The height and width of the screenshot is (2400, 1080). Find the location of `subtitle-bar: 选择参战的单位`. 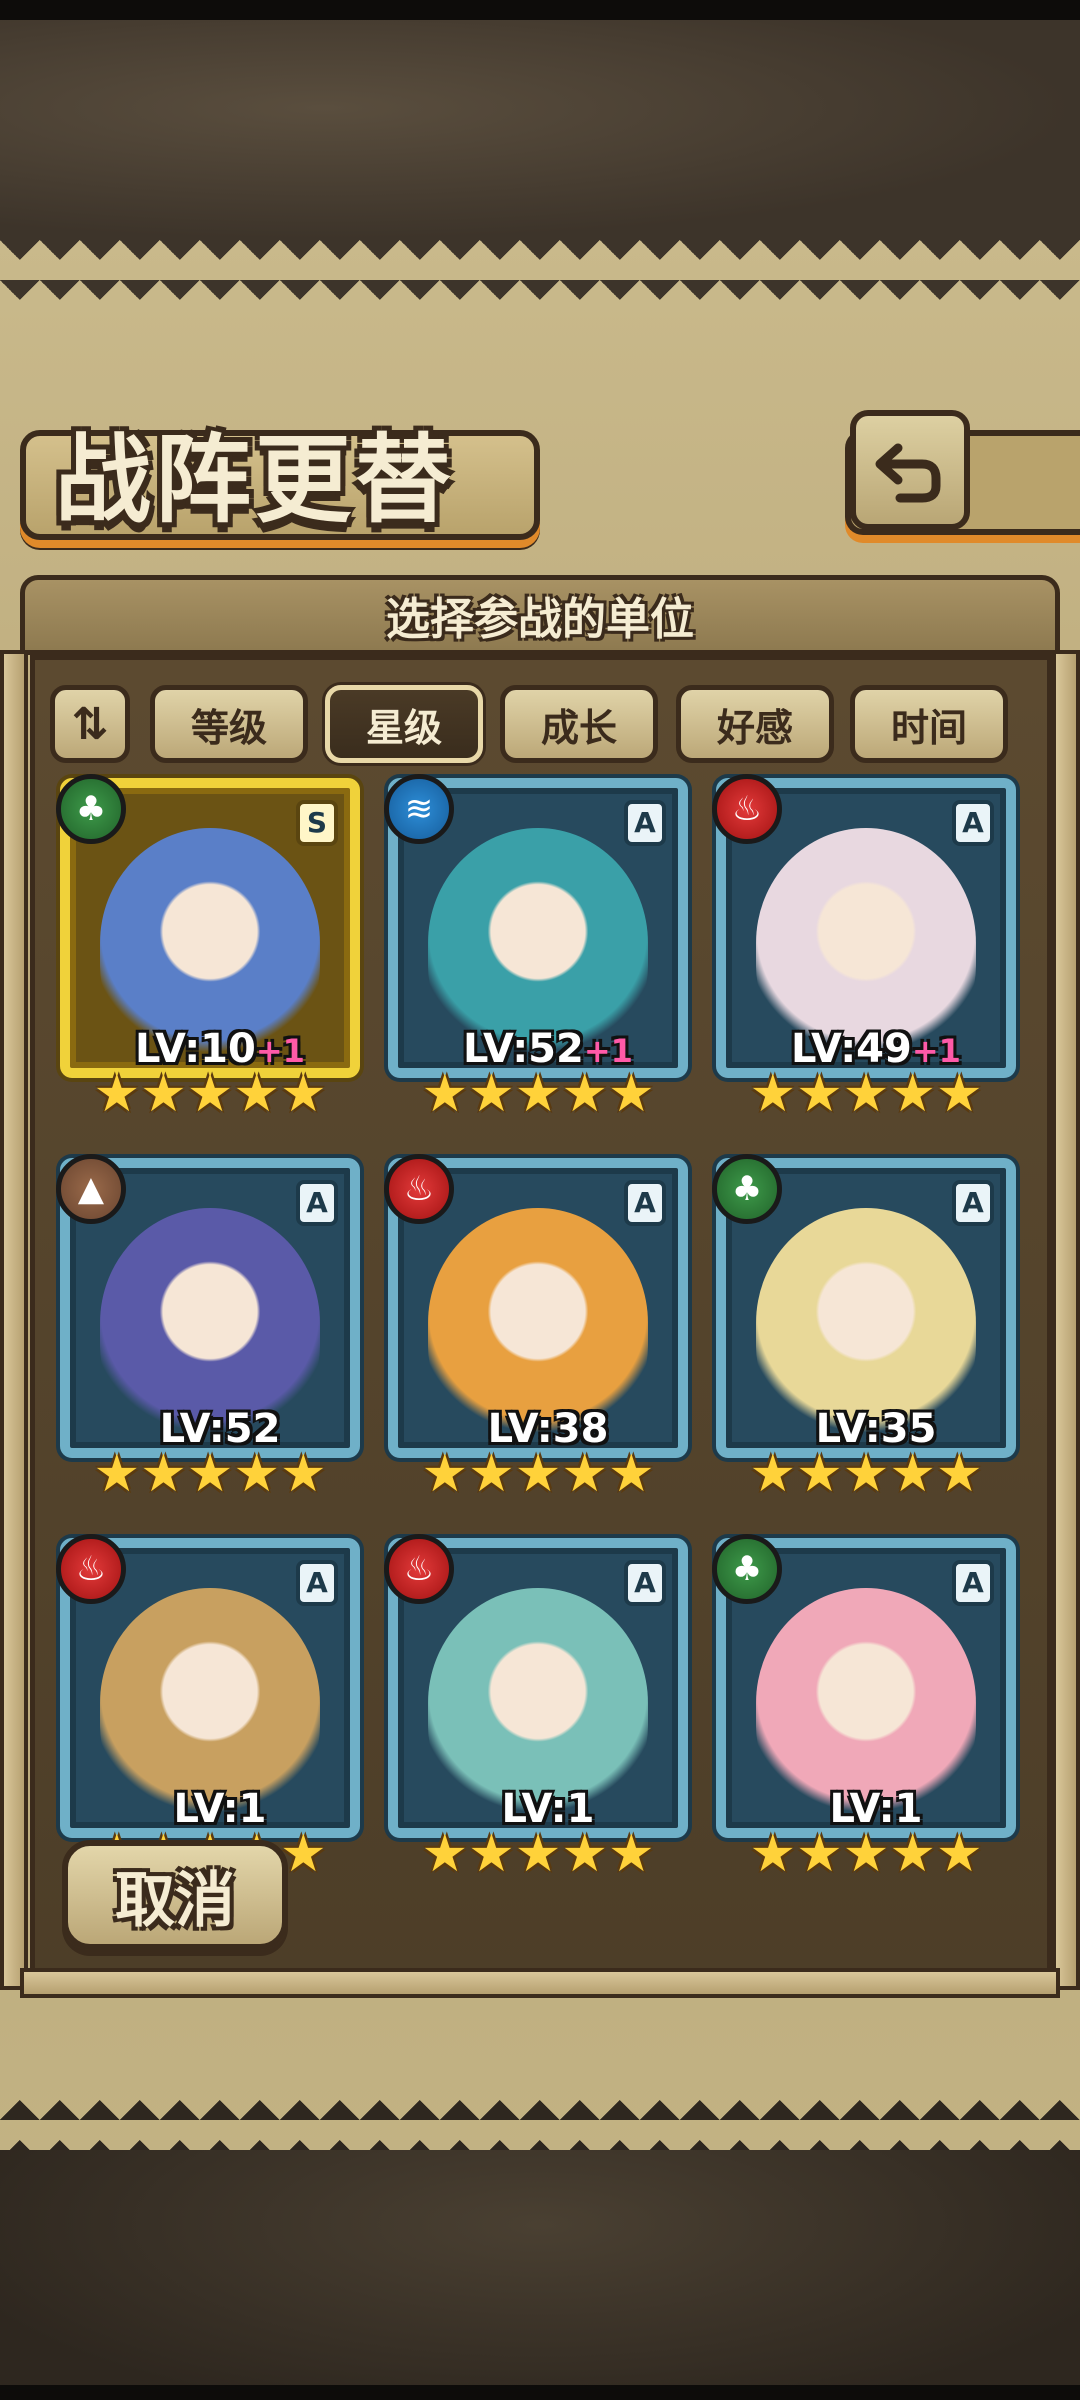

subtitle-bar: 选择参战的单位 is located at coordinates (540, 615).